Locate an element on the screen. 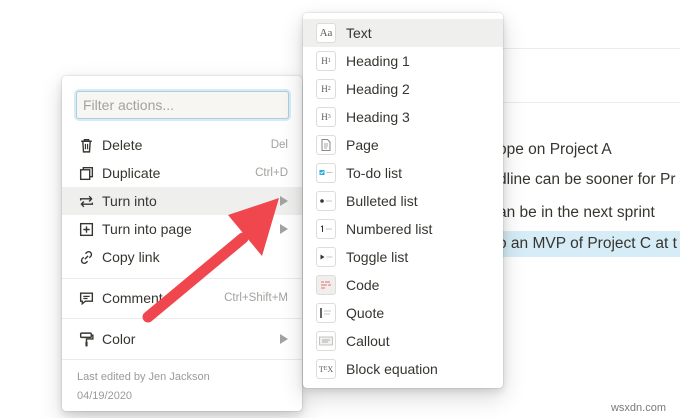 Image resolution: width=680 pixels, height=418 pixels. turn-into-heading-3: H3 Heading 3 is located at coordinates (403, 117).